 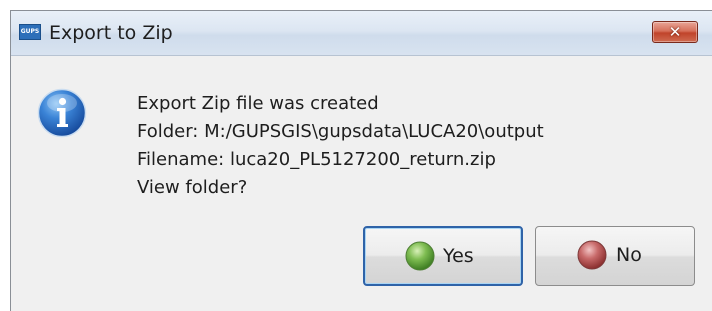 What do you see at coordinates (420, 256) in the screenshot?
I see `green-orb-icon` at bounding box center [420, 256].